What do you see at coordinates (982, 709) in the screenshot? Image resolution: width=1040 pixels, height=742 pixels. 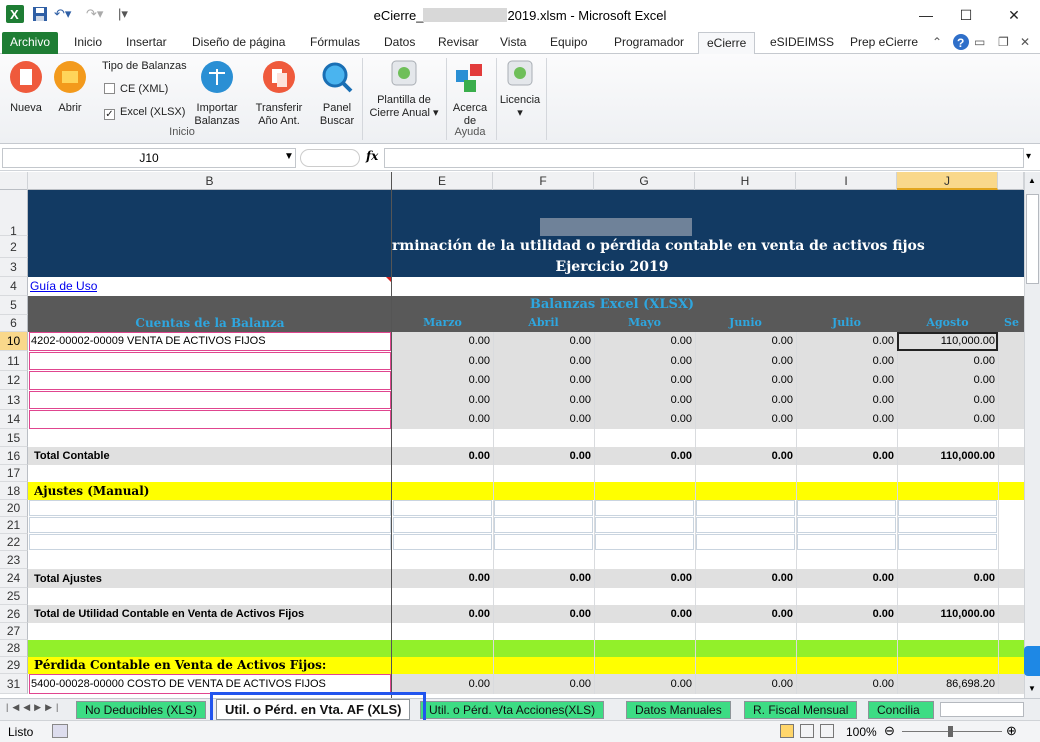 I see `horizontal-scrollbar` at bounding box center [982, 709].